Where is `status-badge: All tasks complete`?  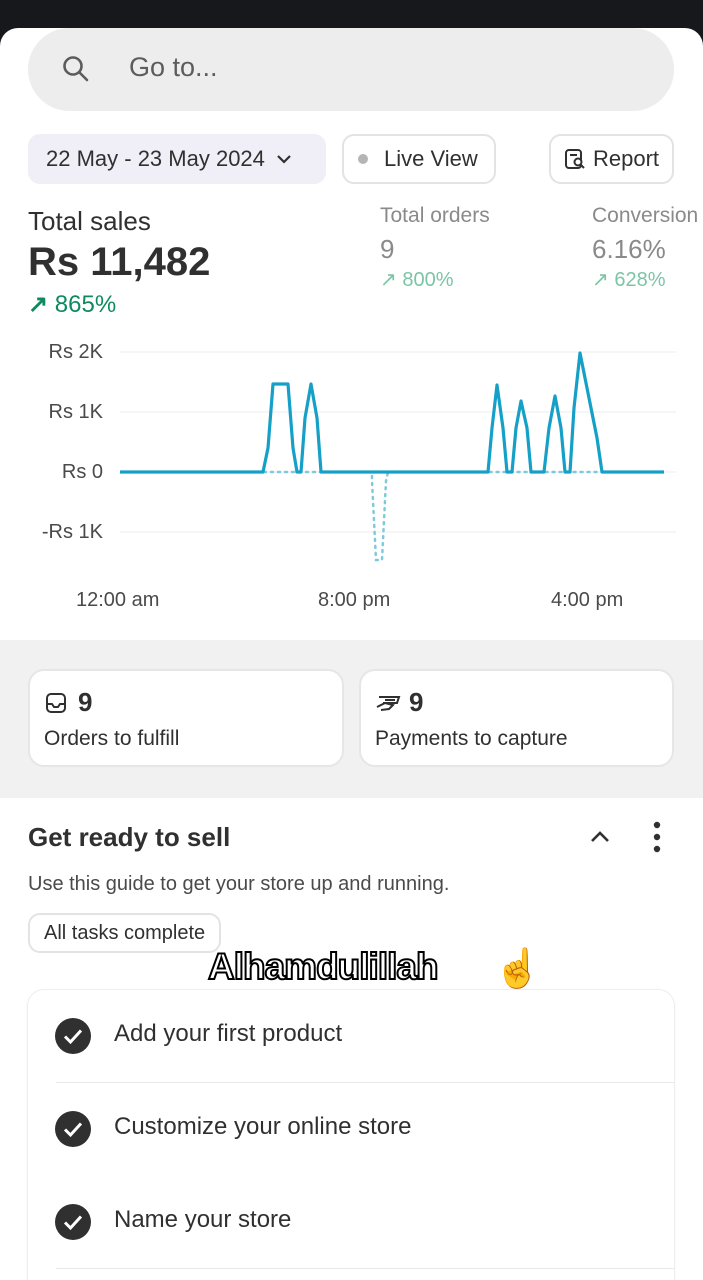 status-badge: All tasks complete is located at coordinates (125, 933).